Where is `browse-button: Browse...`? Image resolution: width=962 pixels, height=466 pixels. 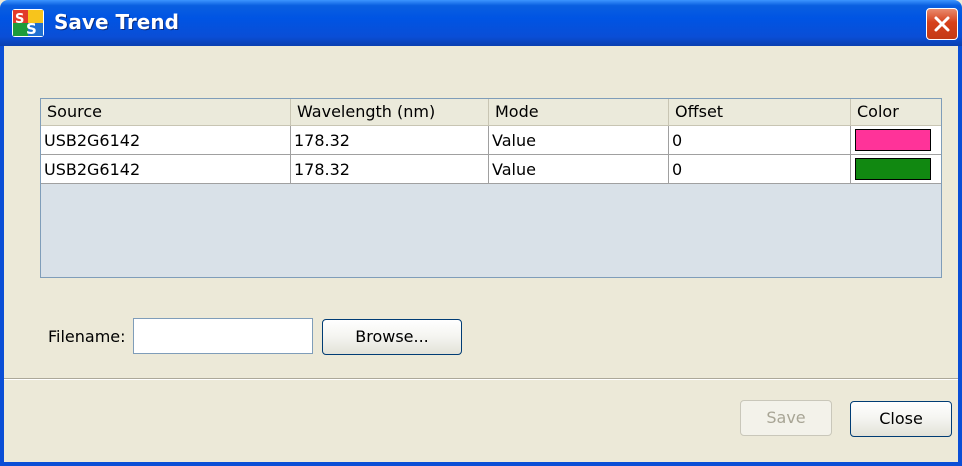 browse-button: Browse... is located at coordinates (392, 337).